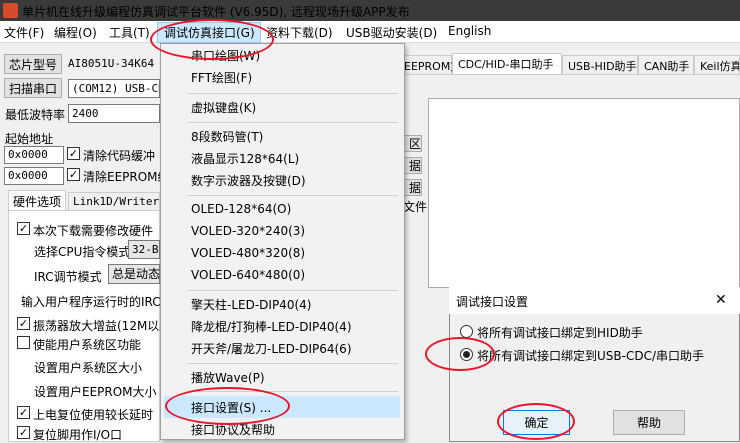  Describe the element at coordinates (415, 207) in the screenshot. I see `partial-file-label: 文件` at that location.